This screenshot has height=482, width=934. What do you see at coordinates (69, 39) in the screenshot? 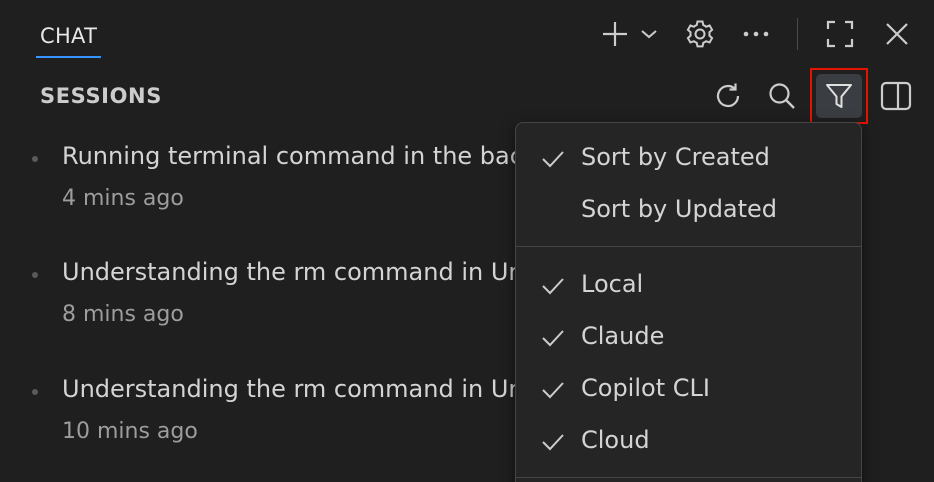
I see `tab-chat: CHAT` at bounding box center [69, 39].